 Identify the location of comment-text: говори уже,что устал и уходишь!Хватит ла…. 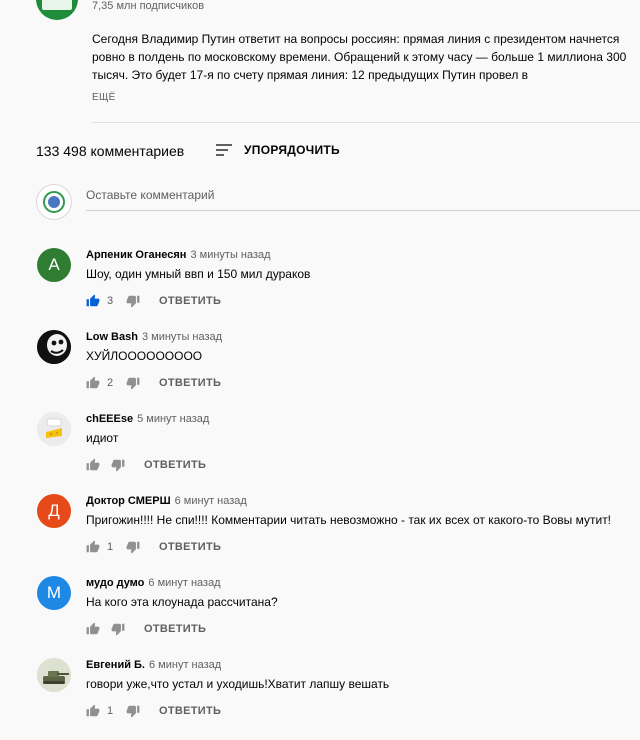
(238, 684).